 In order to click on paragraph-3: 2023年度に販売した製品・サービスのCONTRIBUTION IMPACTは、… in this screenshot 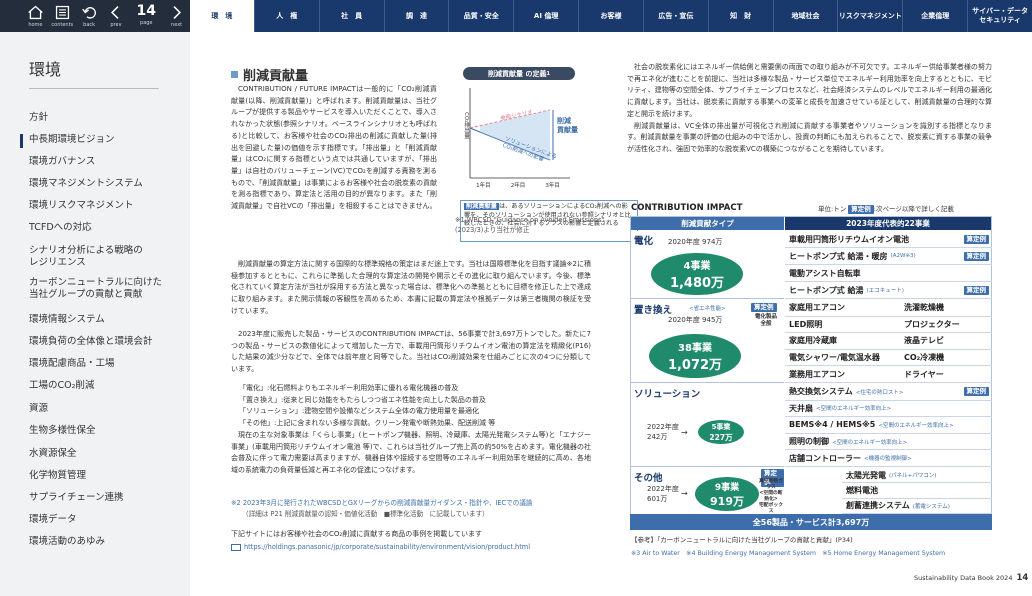, I will do `click(411, 352)`.